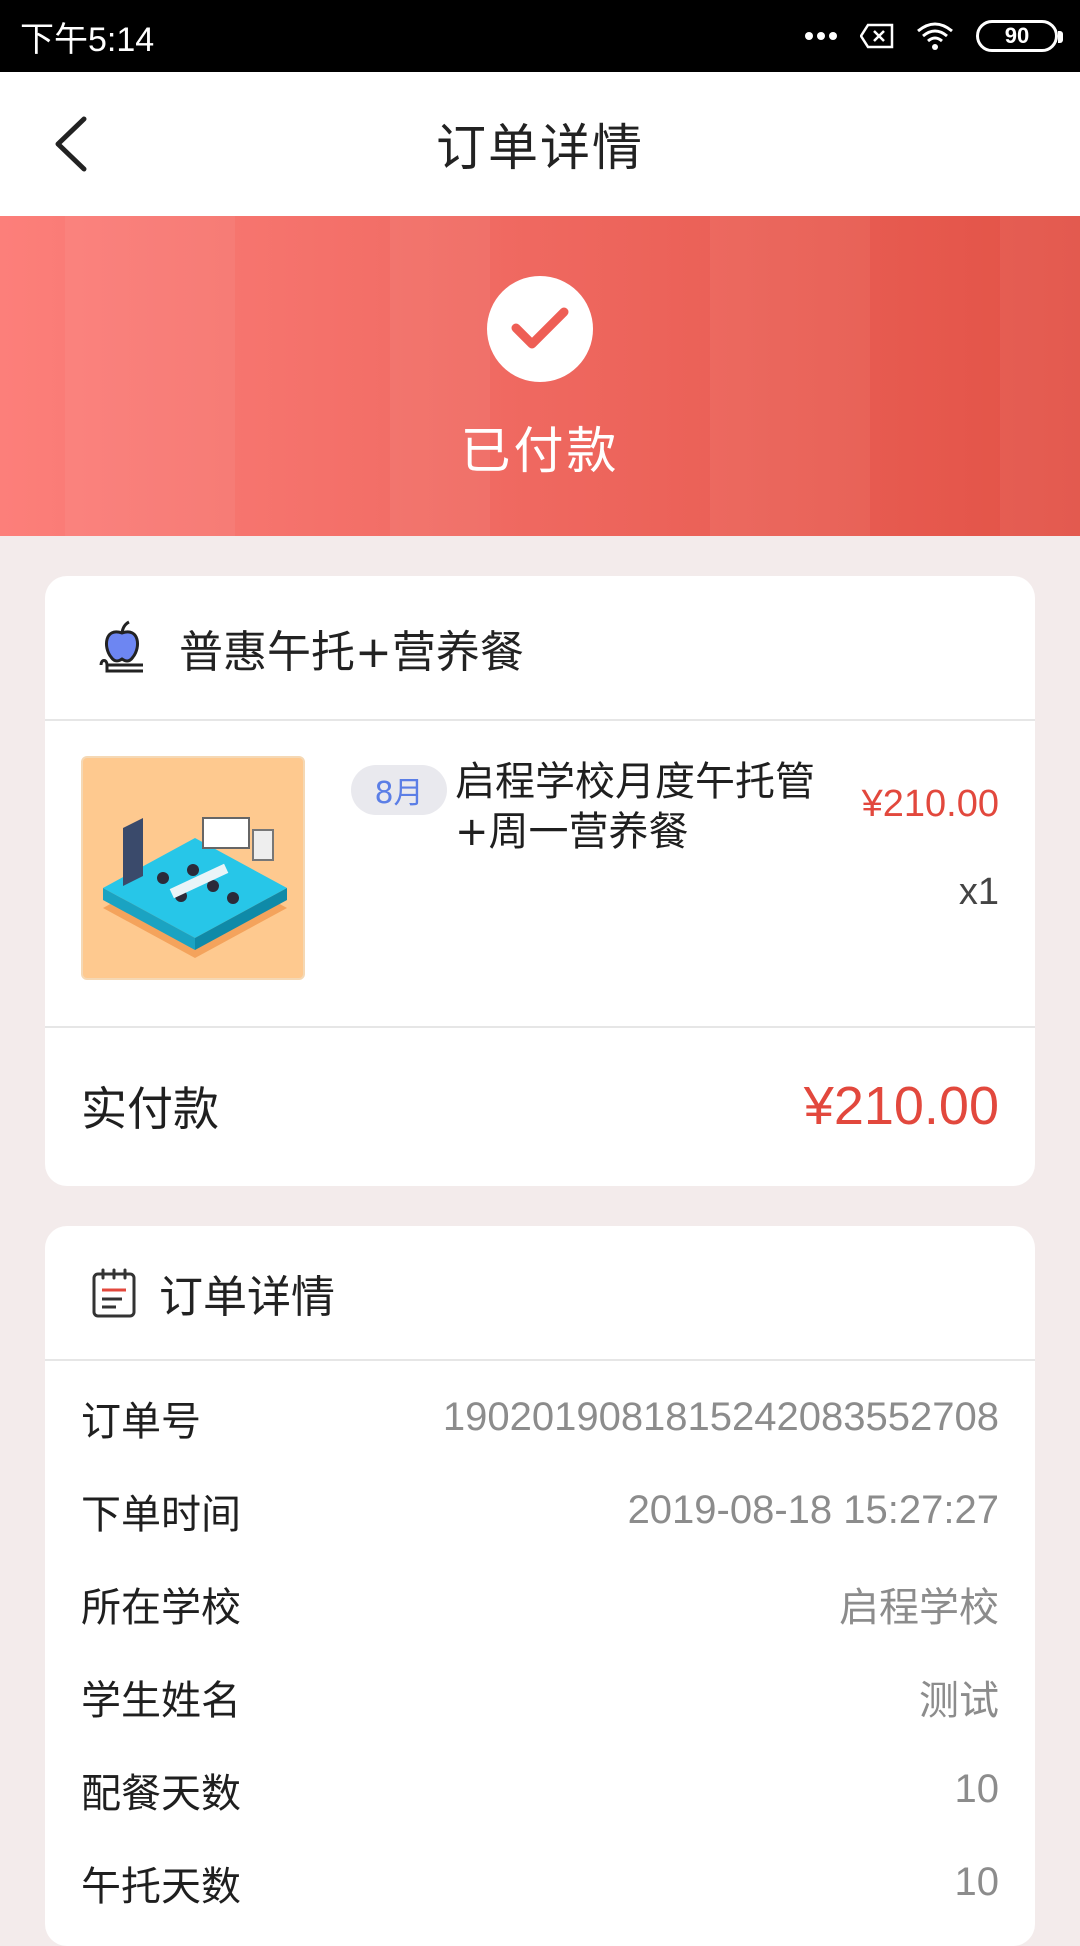 Image resolution: width=1080 pixels, height=1946 pixels. Describe the element at coordinates (399, 790) in the screenshot. I see `month-tag: 8月` at that location.